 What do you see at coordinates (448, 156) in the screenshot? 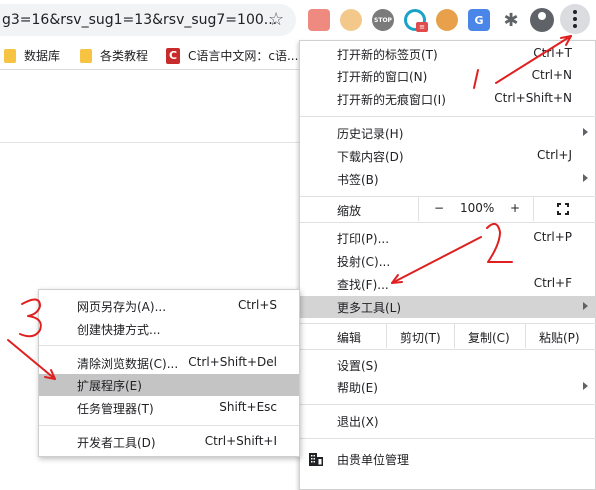
I see `menu-item-downloads: 下载内容(D) Ctrl+J` at bounding box center [448, 156].